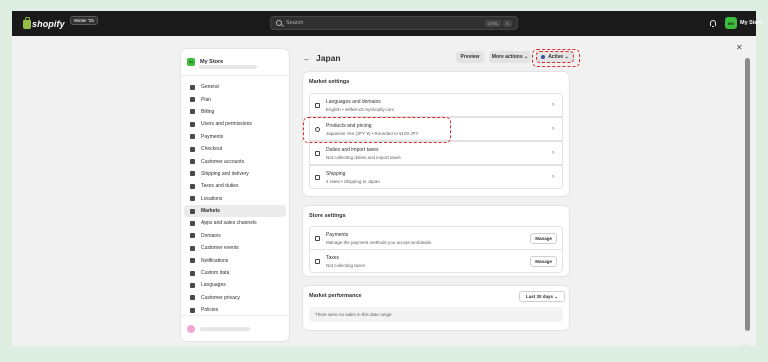 Image resolution: width=768 pixels, height=362 pixels. I want to click on logo-wordmark: shopify, so click(48, 23).